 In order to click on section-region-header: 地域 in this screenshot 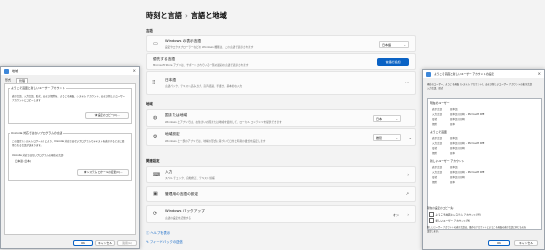, I will do `click(149, 104)`.